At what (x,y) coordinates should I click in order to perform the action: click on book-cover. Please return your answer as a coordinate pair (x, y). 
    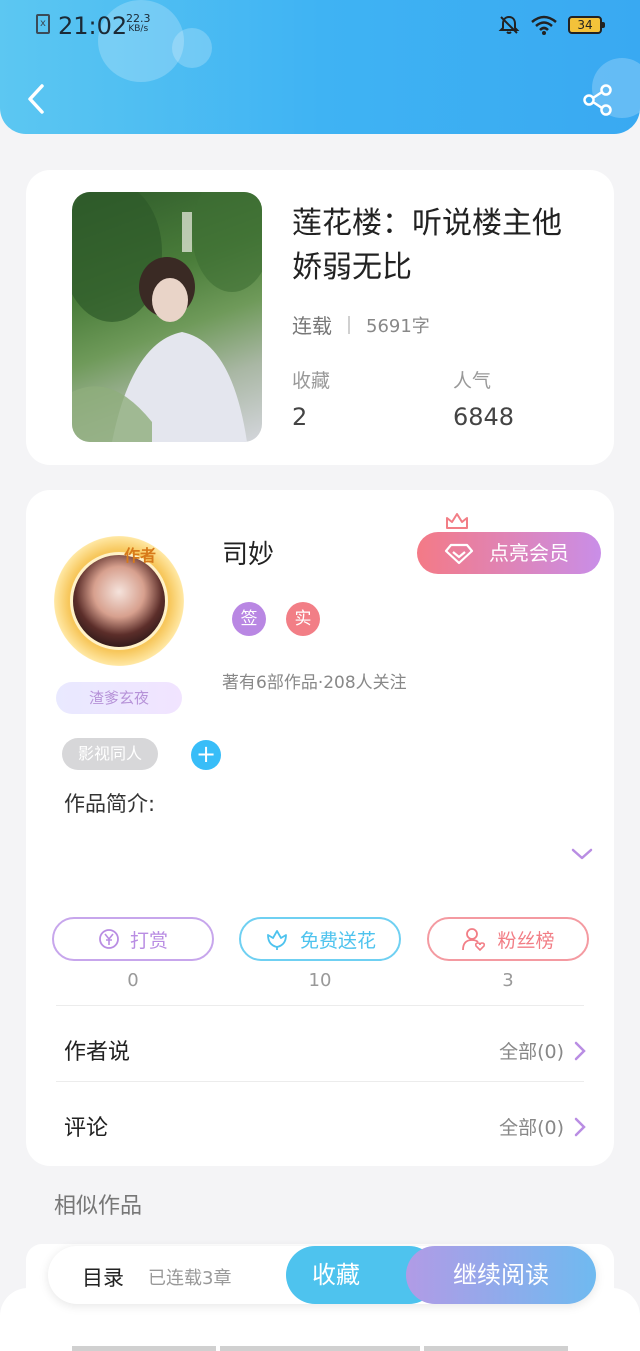
    Looking at the image, I should click on (167, 317).